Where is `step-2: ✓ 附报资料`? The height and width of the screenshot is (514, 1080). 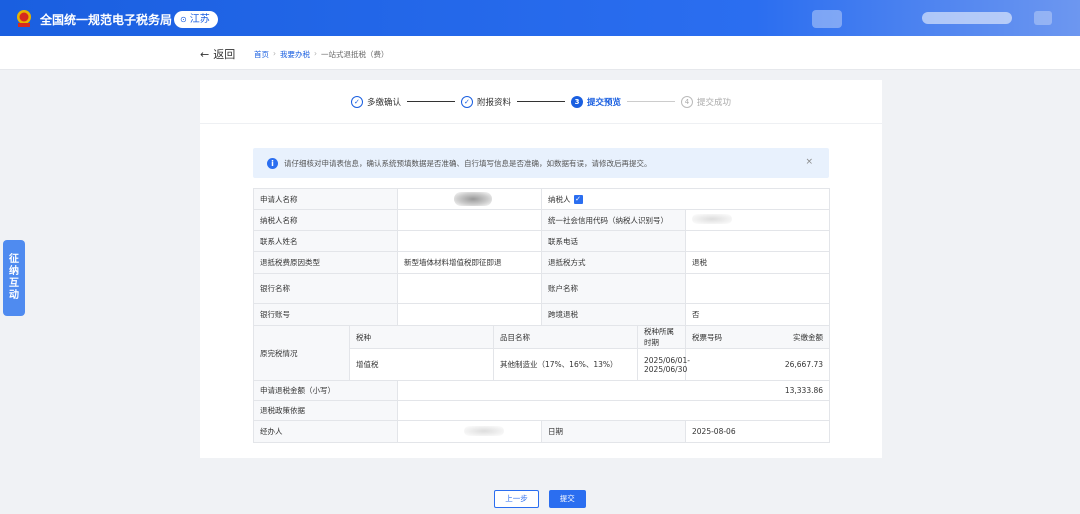
step-2: ✓ 附报资料 is located at coordinates (485, 101).